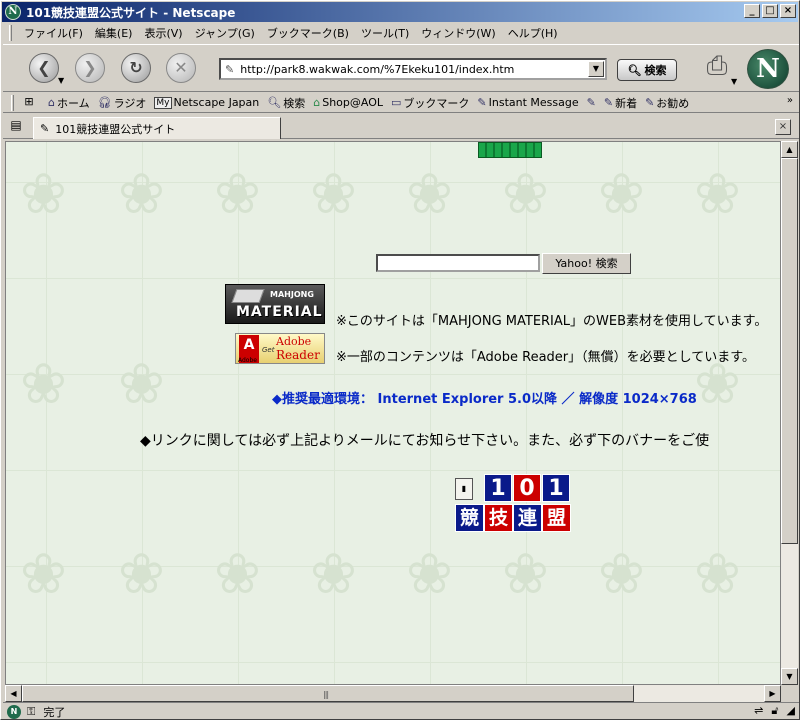 The width and height of the screenshot is (800, 720). I want to click on menu-go: ジャンプ(G), so click(225, 33).